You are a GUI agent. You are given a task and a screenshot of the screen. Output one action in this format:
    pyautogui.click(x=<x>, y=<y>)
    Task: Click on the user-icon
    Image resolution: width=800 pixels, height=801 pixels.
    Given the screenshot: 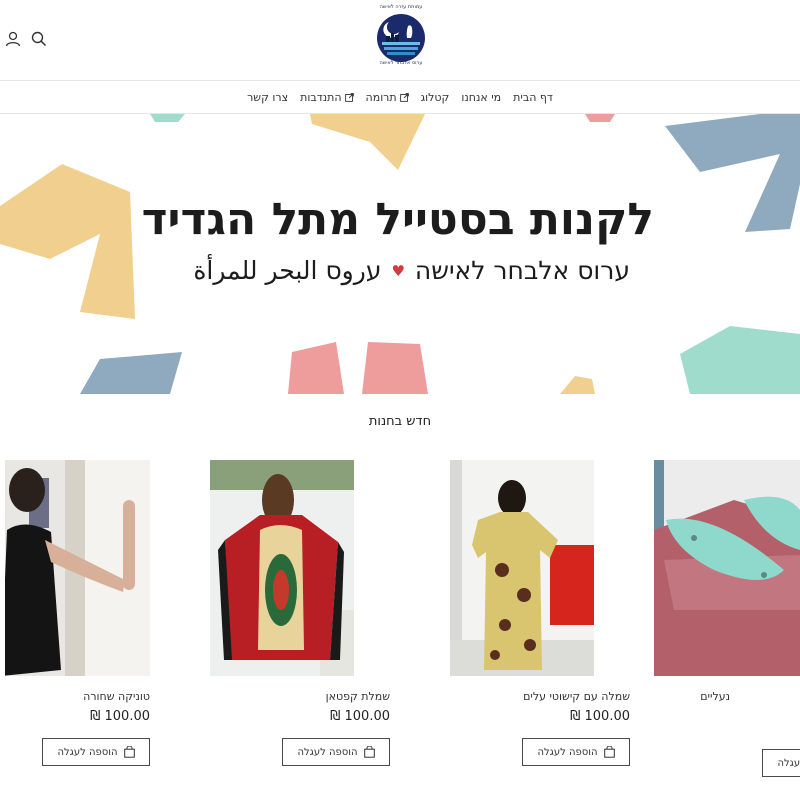 What is the action you would take?
    pyautogui.click(x=13, y=39)
    